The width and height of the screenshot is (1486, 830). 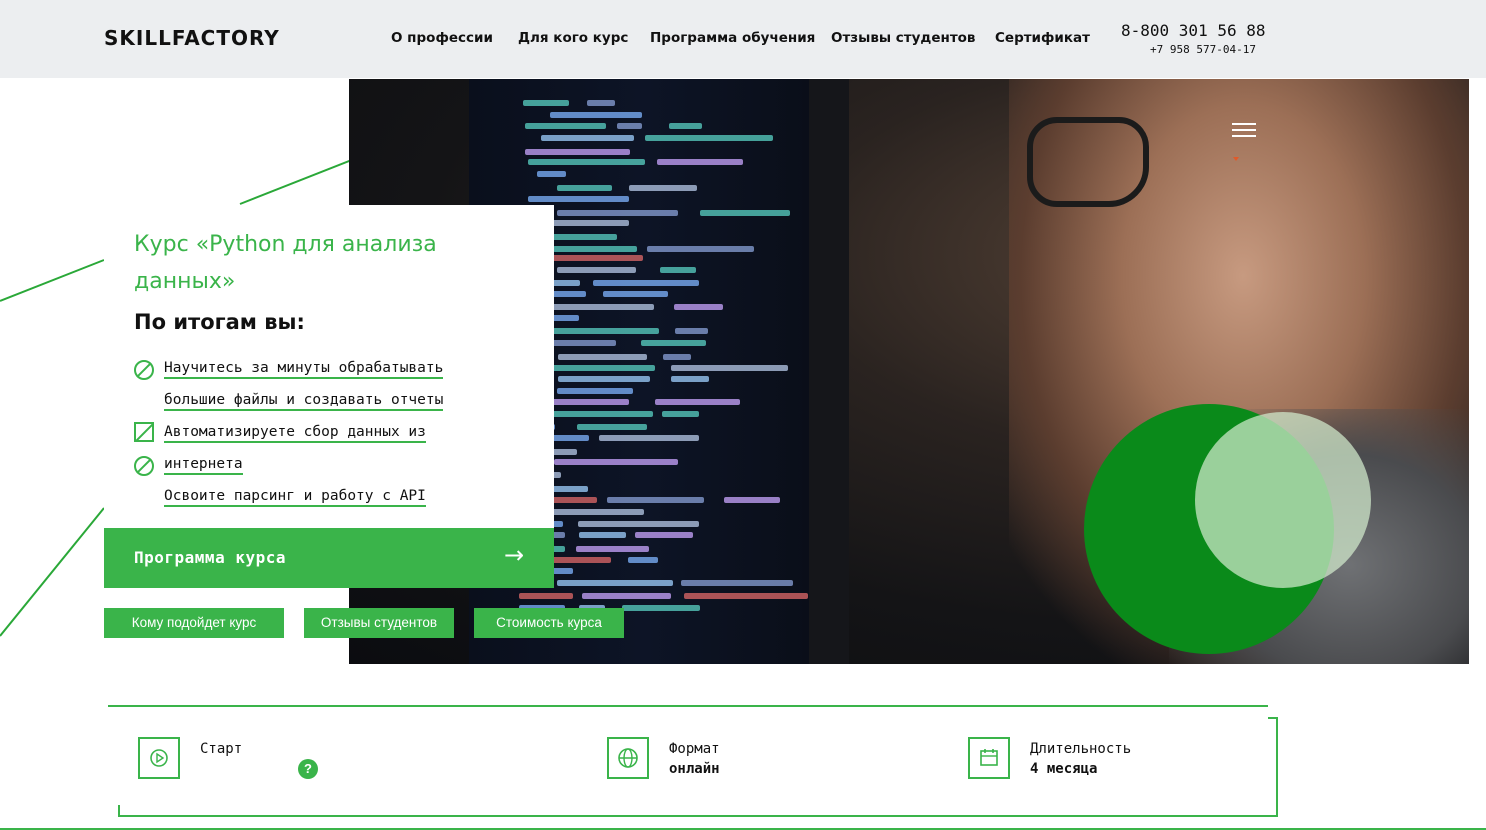 What do you see at coordinates (379, 623) in the screenshot?
I see `reviews-button: Отзывы студентов` at bounding box center [379, 623].